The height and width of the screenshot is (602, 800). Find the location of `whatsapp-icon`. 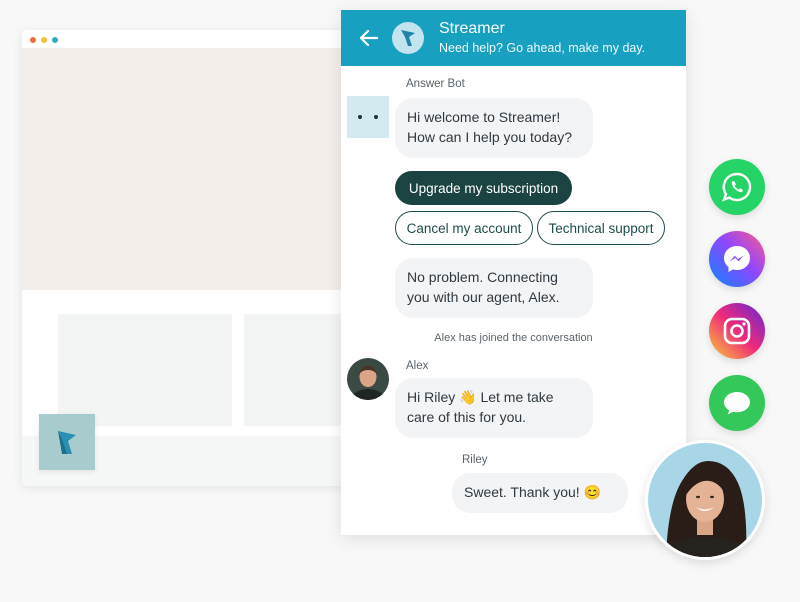

whatsapp-icon is located at coordinates (736, 187).